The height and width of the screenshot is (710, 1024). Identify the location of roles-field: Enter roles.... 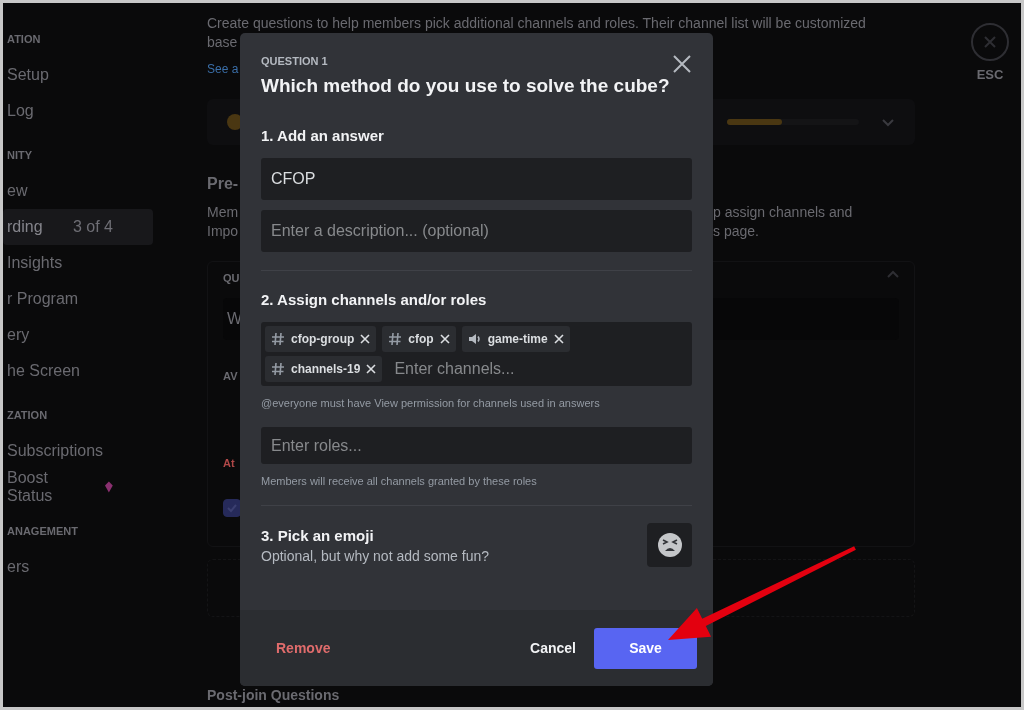
(476, 445).